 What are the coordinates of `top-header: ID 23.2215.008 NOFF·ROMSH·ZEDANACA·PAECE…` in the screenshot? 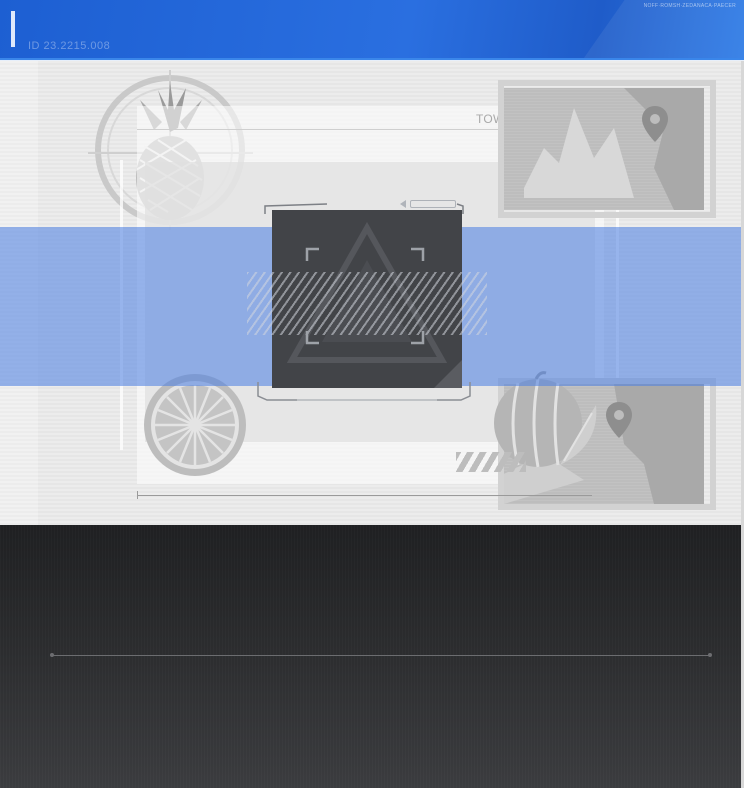 It's located at (372, 29).